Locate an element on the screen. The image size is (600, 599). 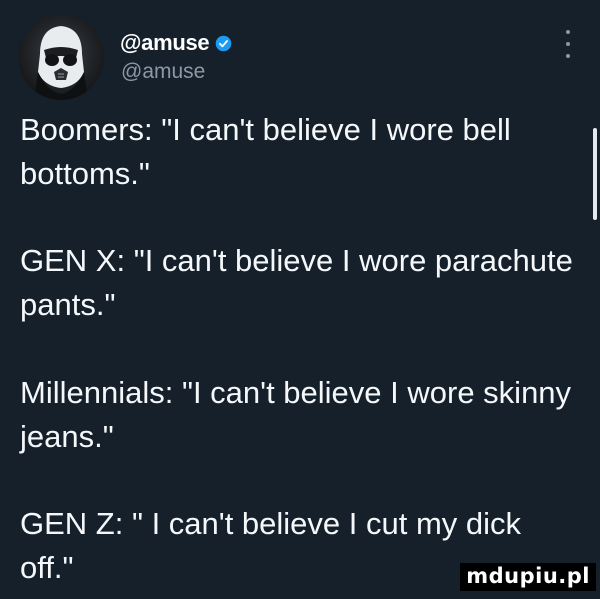
display-name: @amuse is located at coordinates (165, 43).